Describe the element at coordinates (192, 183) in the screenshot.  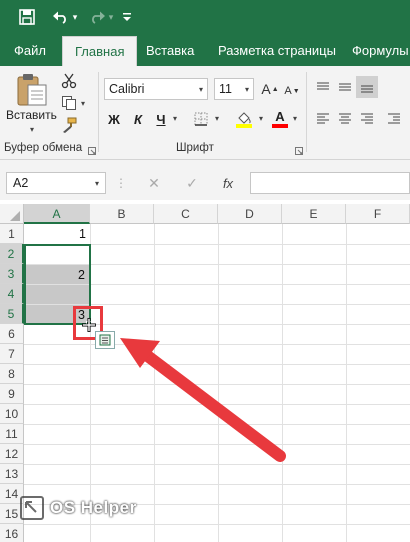
I see `confirm-entry-button: ✓` at that location.